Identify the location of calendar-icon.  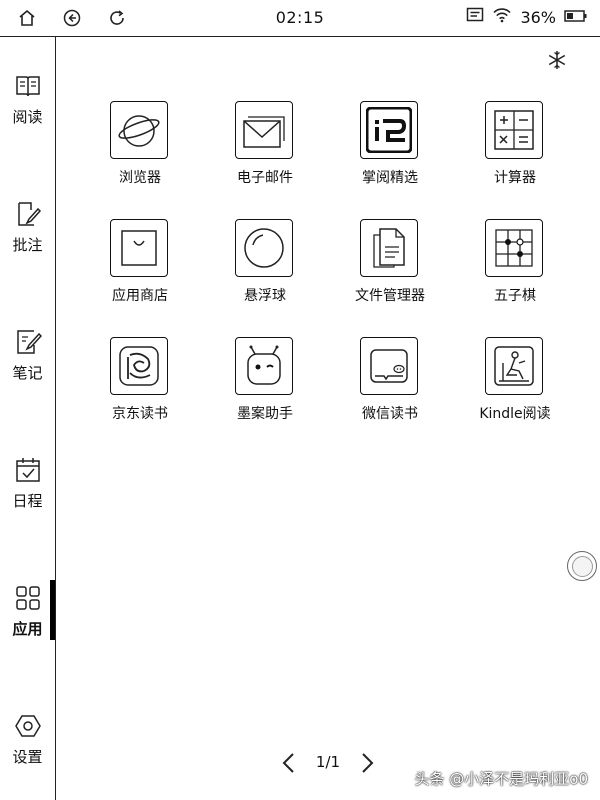
(28, 470).